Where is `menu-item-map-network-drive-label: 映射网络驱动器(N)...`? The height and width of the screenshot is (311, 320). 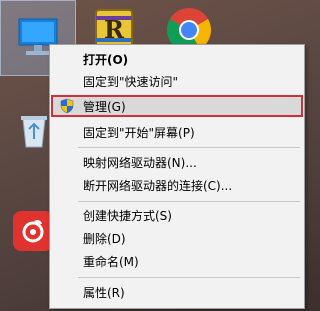 menu-item-map-network-drive-label: 映射网络驱动器(N)... is located at coordinates (140, 162).